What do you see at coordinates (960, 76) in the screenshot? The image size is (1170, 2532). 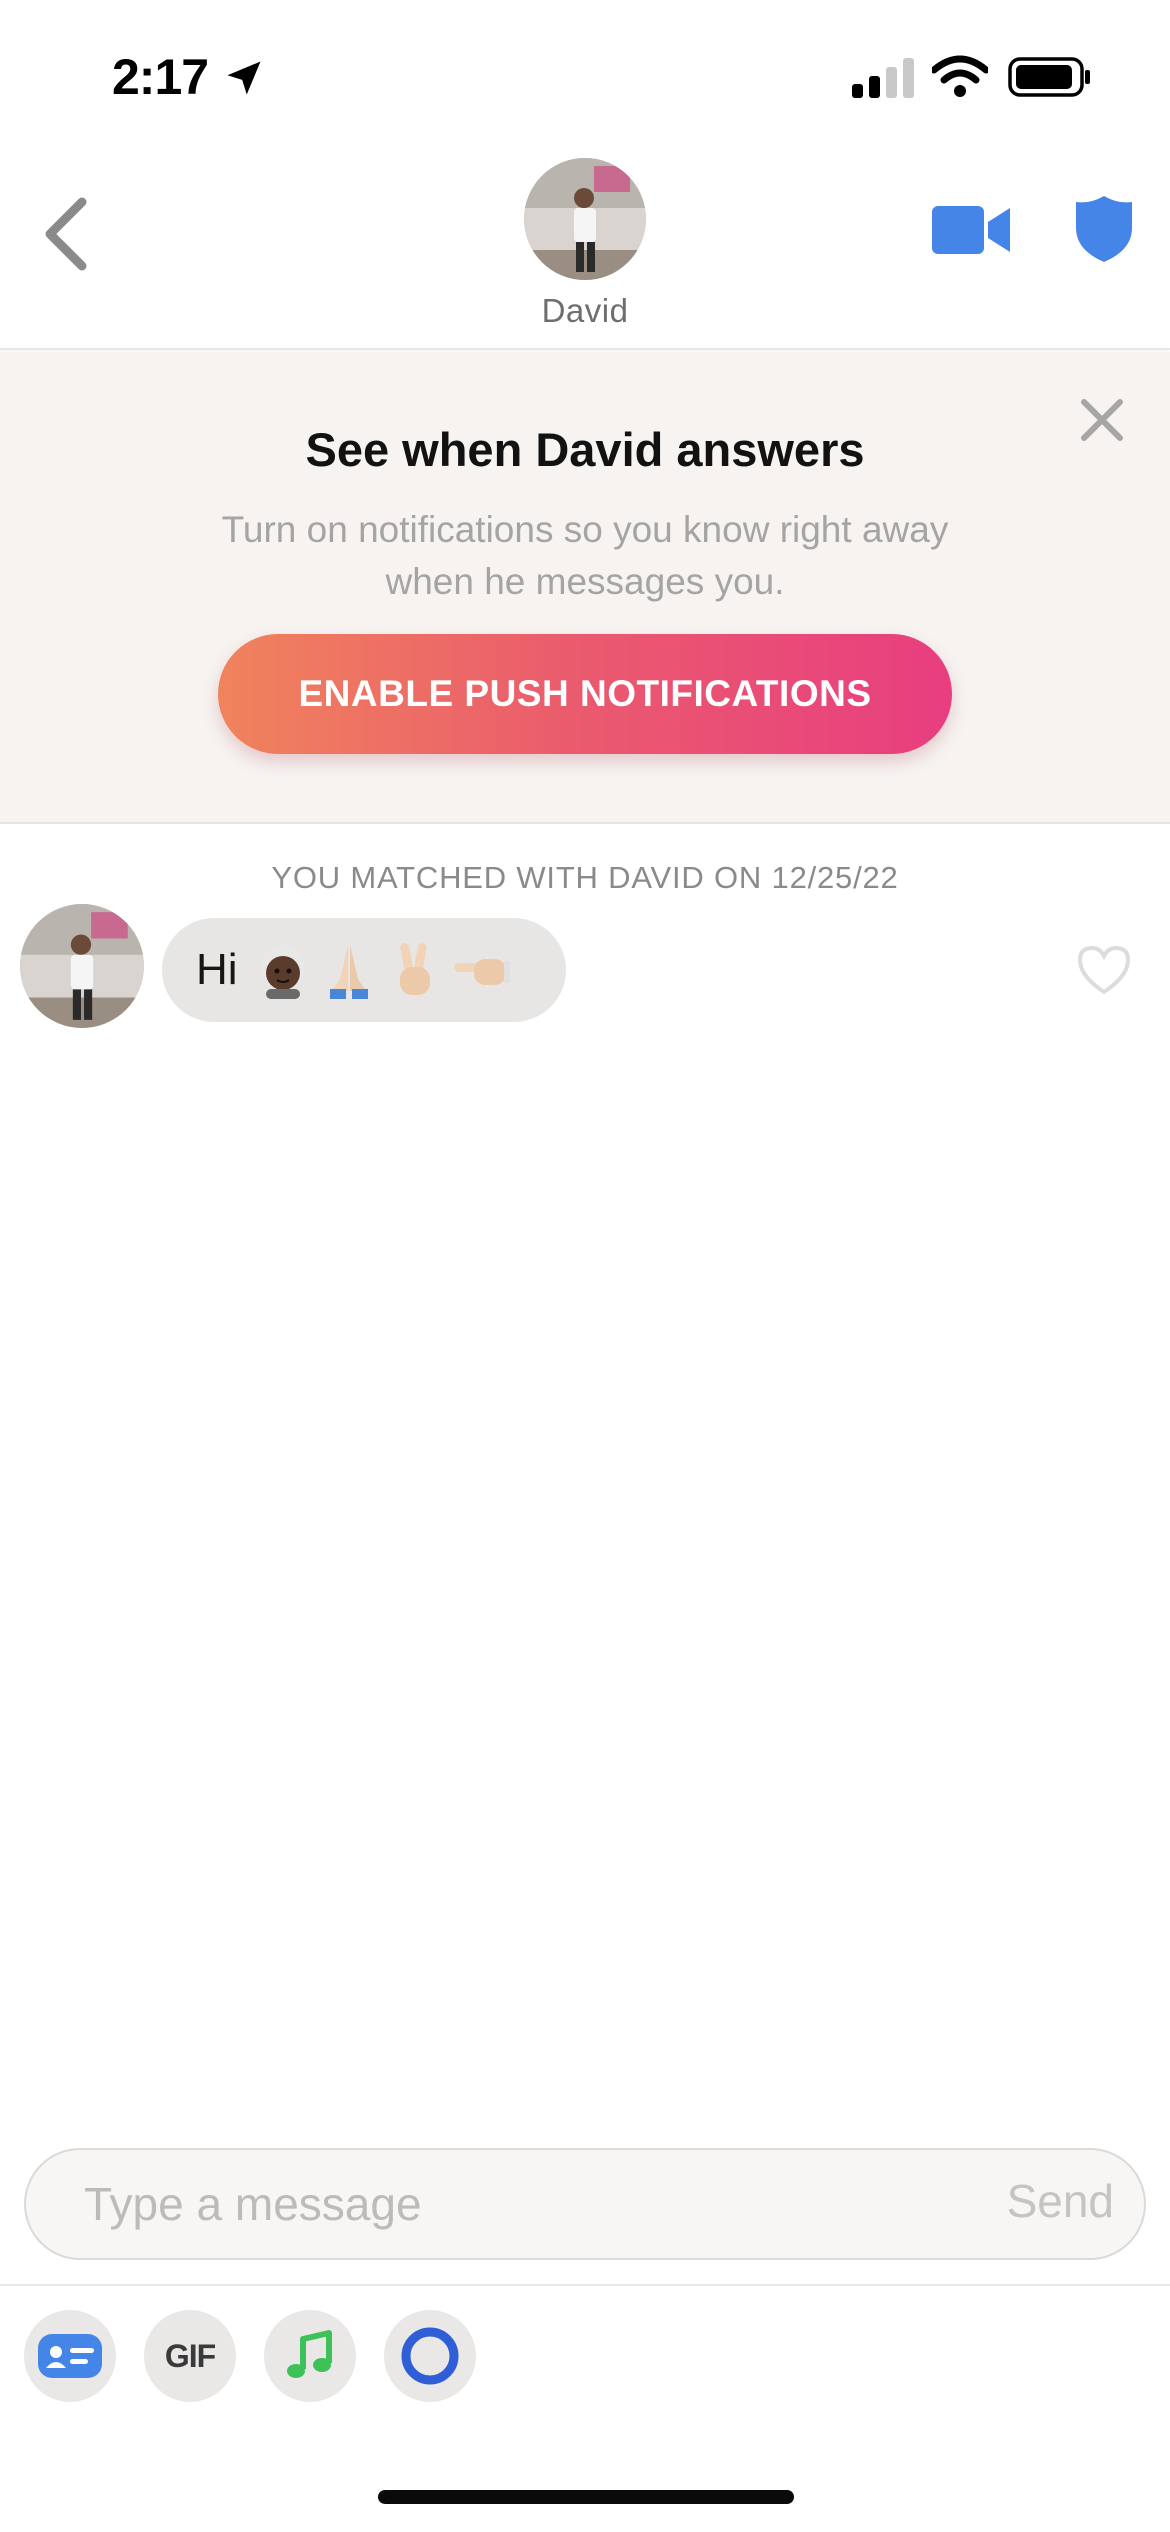 I see `wifi-icon` at bounding box center [960, 76].